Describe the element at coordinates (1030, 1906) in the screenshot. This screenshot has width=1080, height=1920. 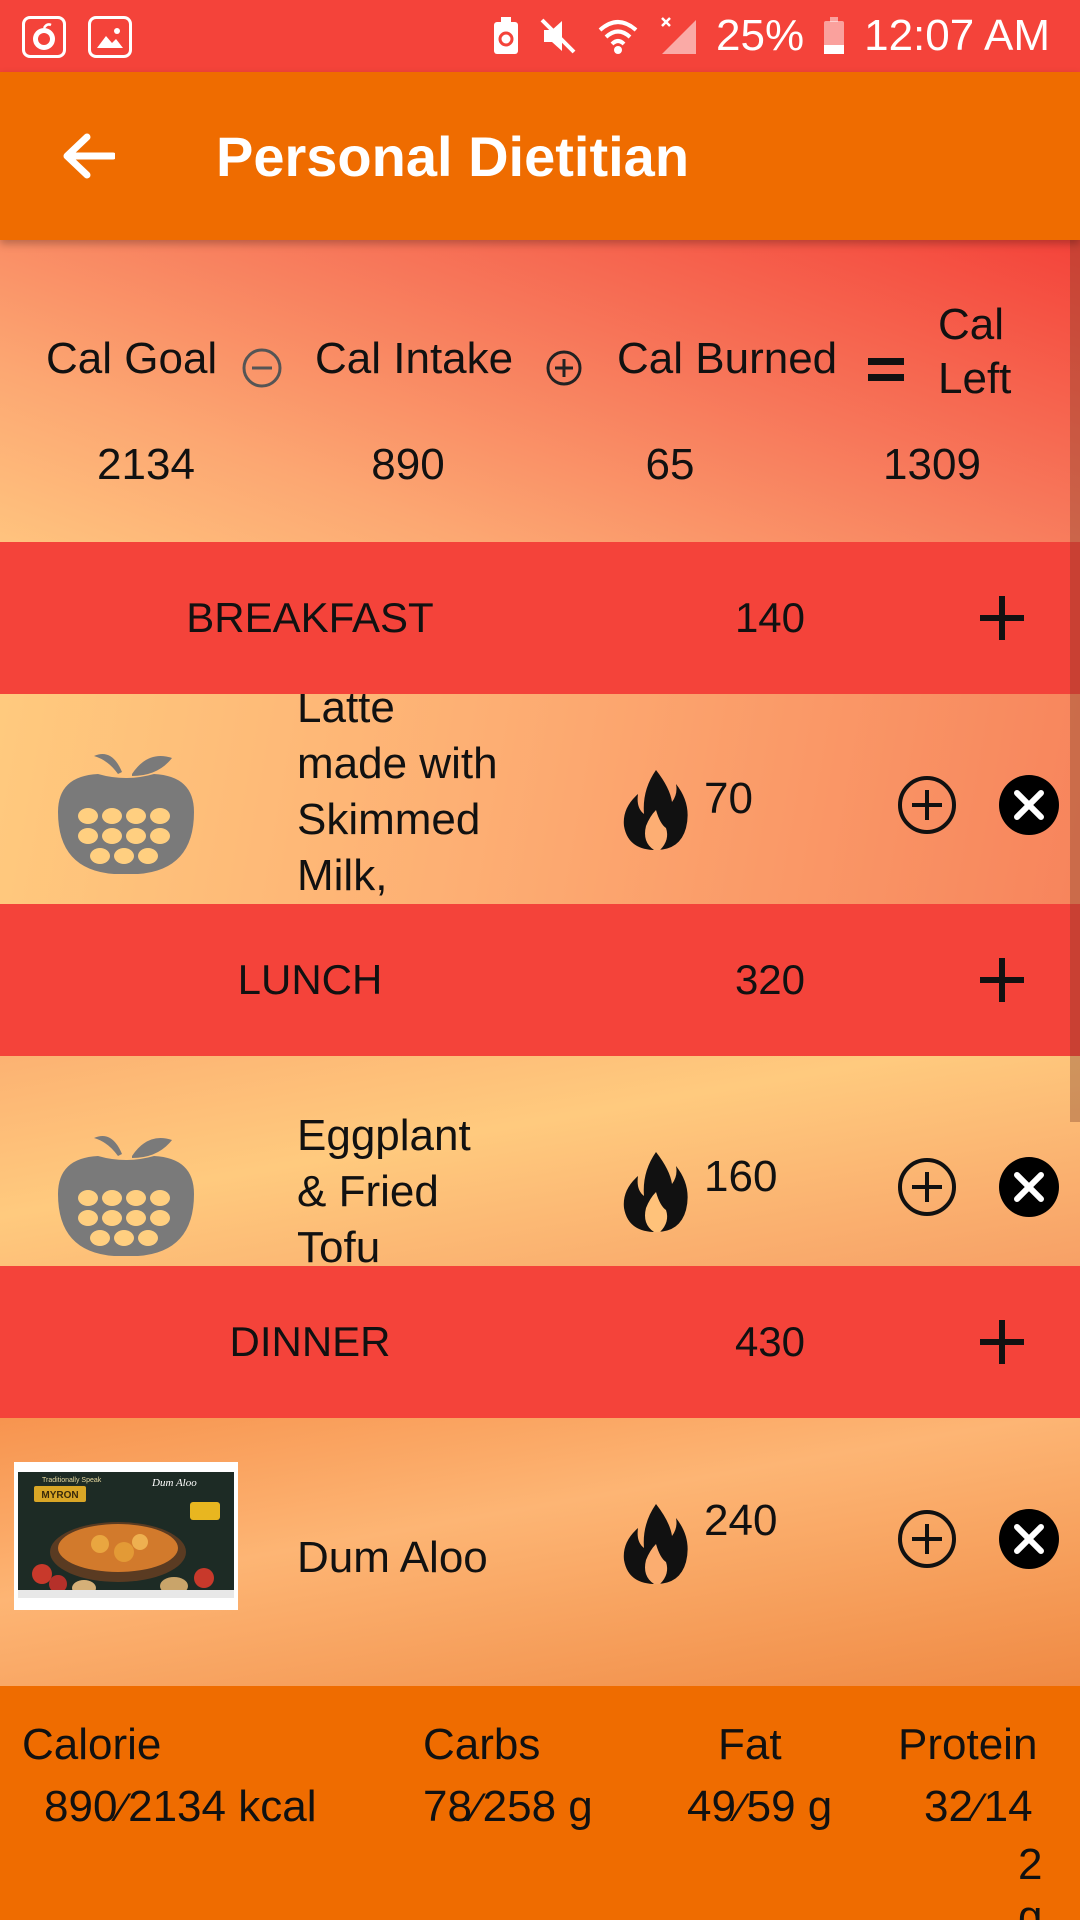
I see `protein-value-wrap-2: g` at that location.